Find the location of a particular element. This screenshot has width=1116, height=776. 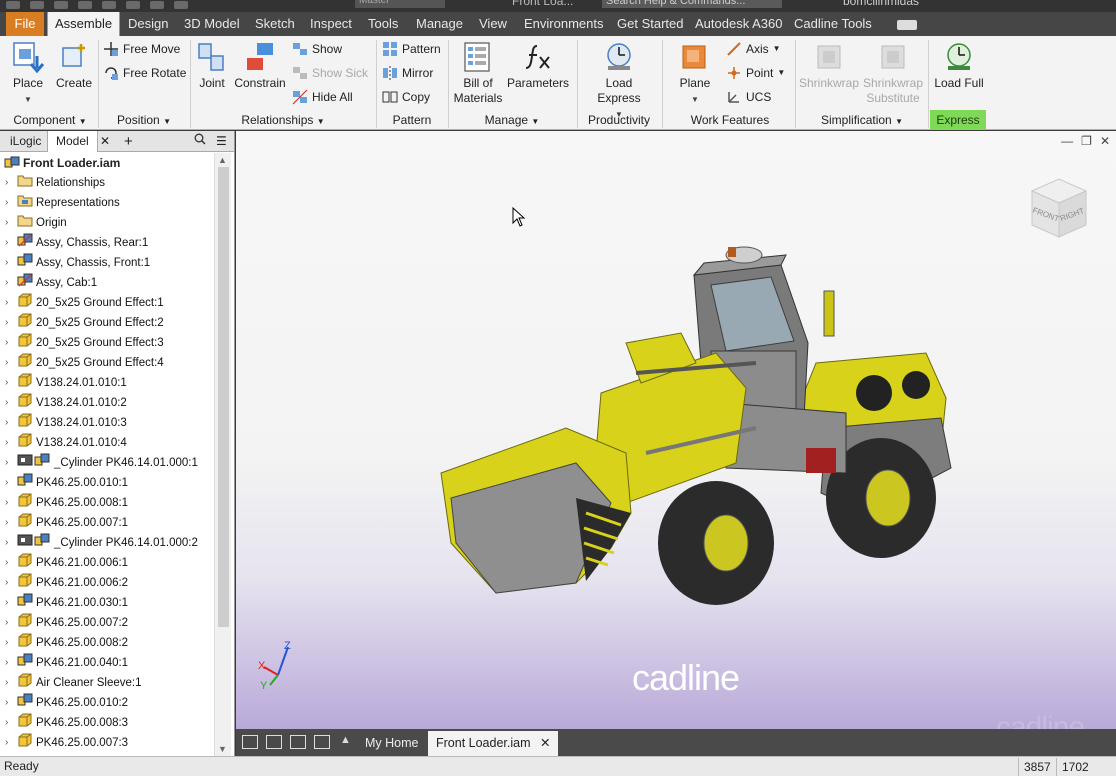

save-icon is located at coordinates (61, 5).